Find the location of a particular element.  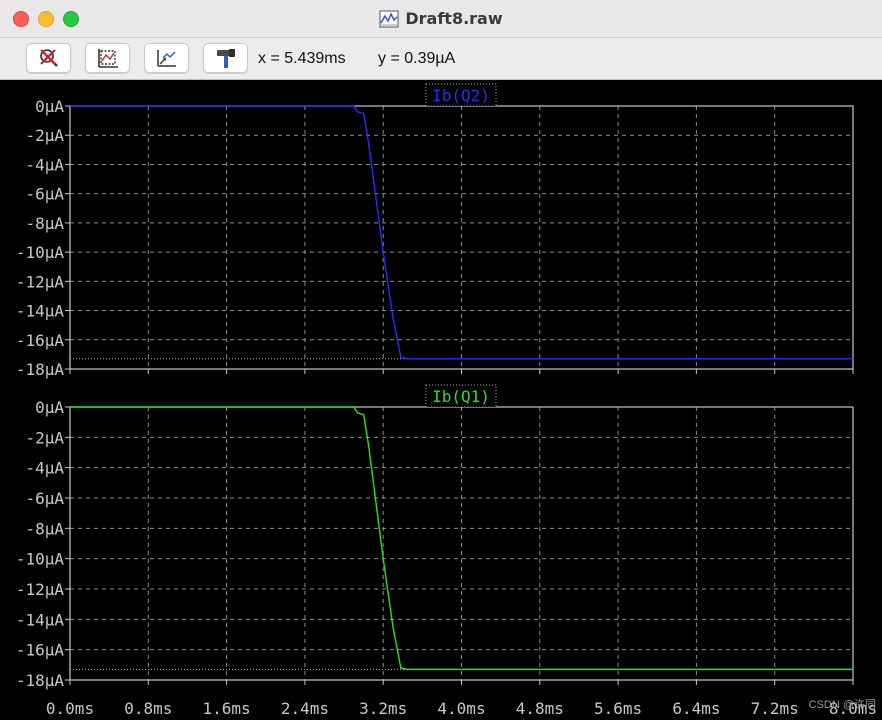

x-tick-label: 7.2ms is located at coordinates (775, 708).